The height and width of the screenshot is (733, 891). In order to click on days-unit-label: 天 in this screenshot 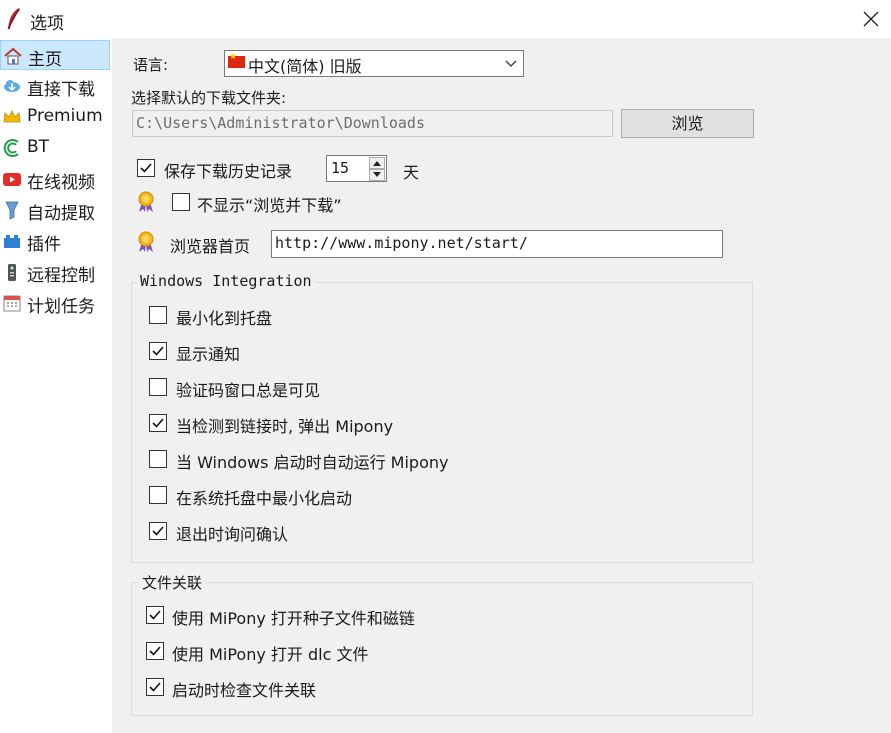, I will do `click(411, 172)`.